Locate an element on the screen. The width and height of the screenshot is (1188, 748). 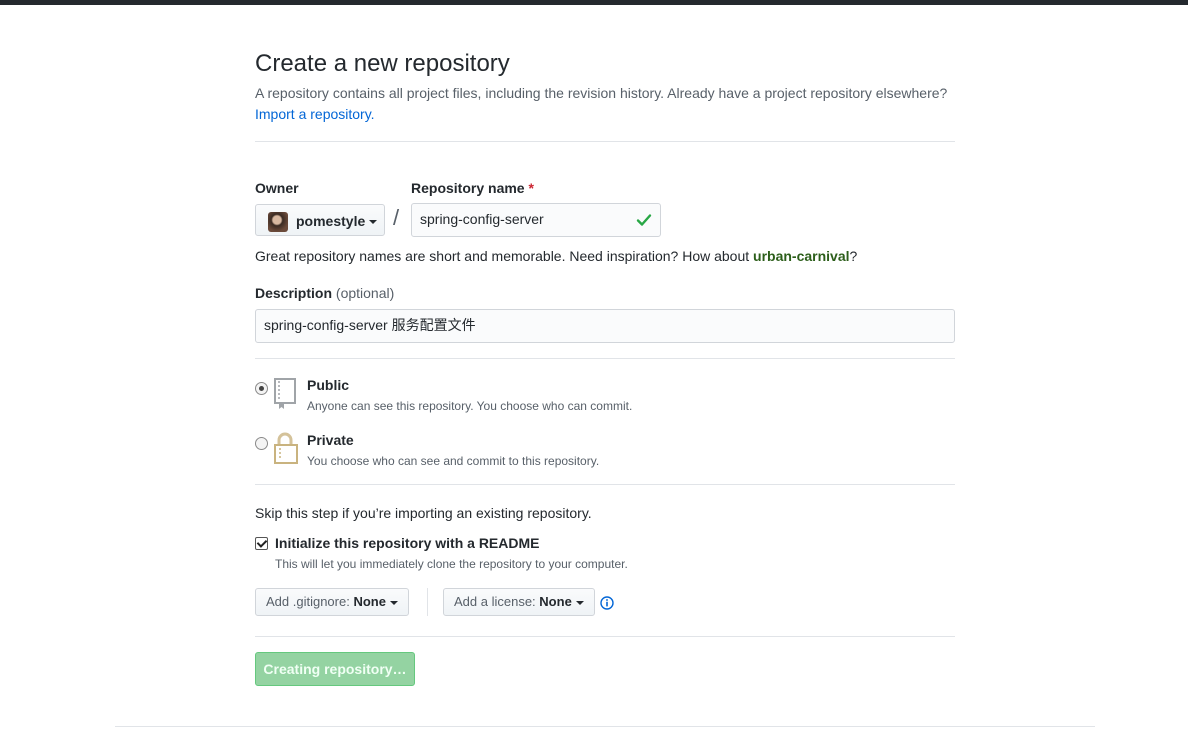
owner-label: Owner is located at coordinates (277, 188).